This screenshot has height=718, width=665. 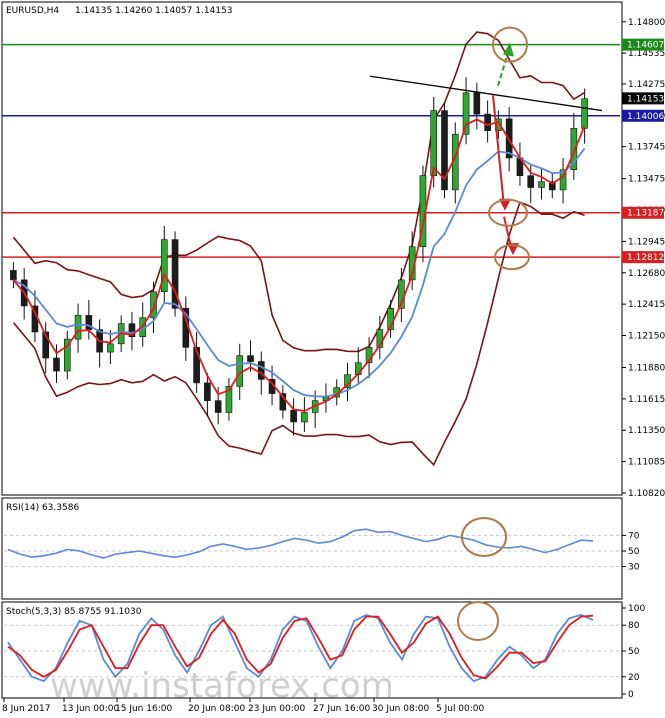 What do you see at coordinates (645, 258) in the screenshot?
I see `level-tag-label: 1.12812` at bounding box center [645, 258].